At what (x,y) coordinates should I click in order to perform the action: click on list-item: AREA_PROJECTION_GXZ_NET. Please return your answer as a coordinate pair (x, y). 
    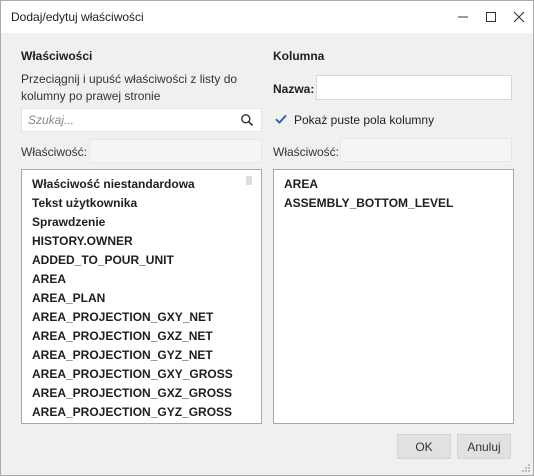
    Looking at the image, I should click on (141, 336).